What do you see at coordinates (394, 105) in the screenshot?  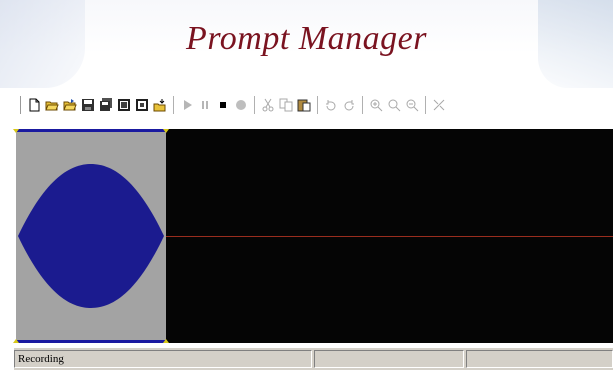 I see `zoom-fit-icon` at bounding box center [394, 105].